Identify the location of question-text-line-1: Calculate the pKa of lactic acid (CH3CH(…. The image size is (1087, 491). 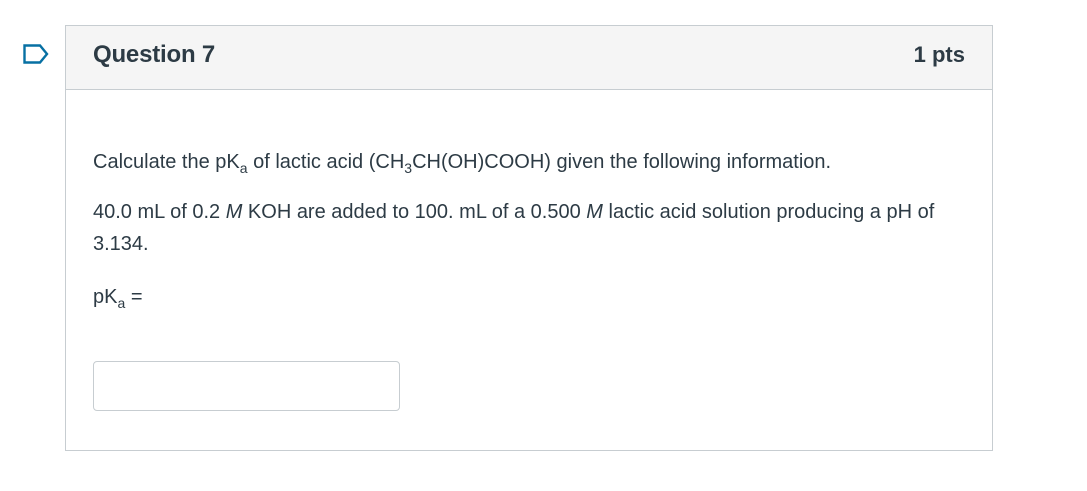
(462, 163).